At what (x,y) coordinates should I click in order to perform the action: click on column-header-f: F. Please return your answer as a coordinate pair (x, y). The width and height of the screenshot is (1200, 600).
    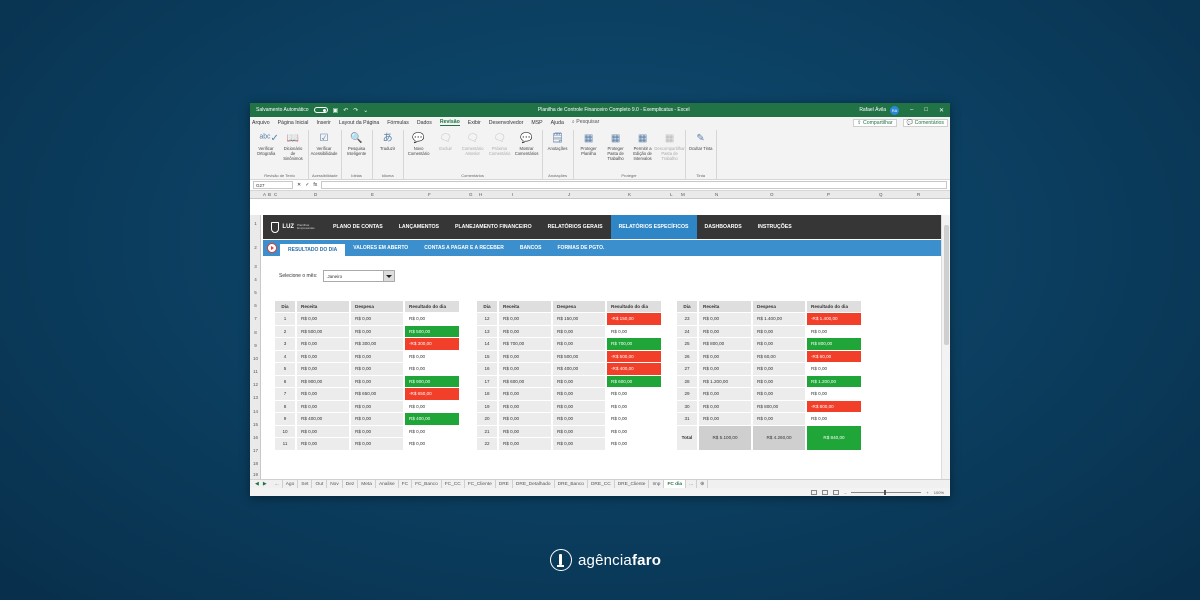
    Looking at the image, I should click on (429, 194).